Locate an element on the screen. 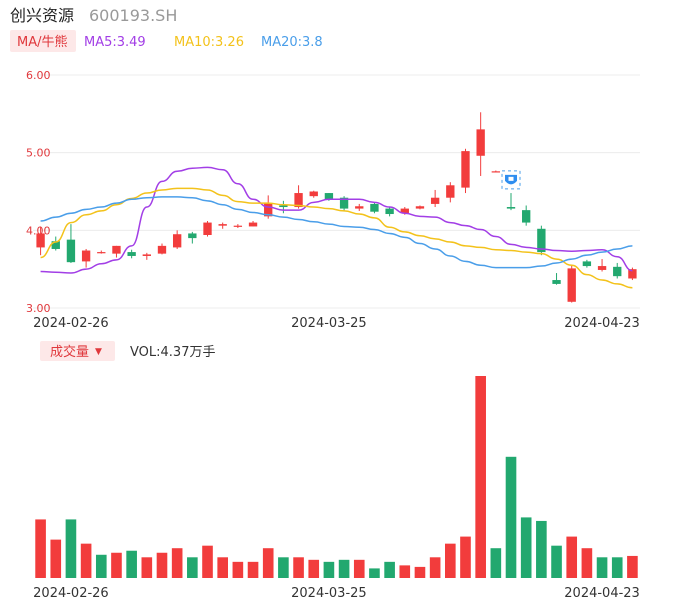 This screenshot has width=686, height=610. chevron-down-icon: ▼ is located at coordinates (98, 352).